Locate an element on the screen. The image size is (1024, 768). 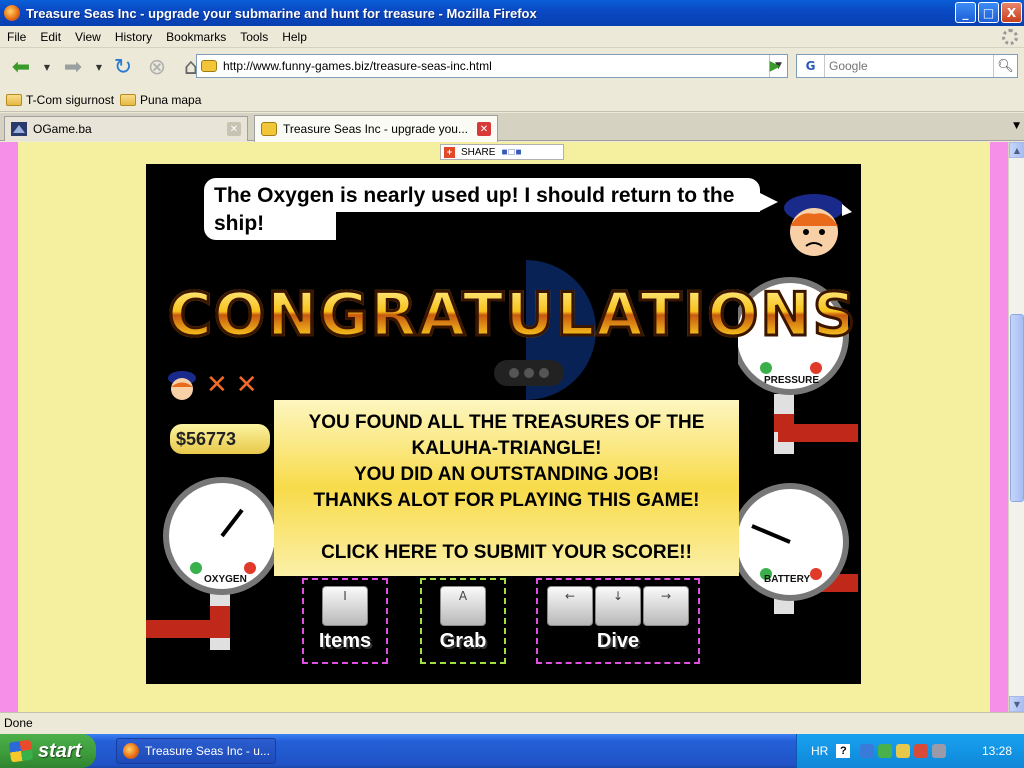
bookmark-puna-mapa: Puna mapa is located at coordinates (160, 100).